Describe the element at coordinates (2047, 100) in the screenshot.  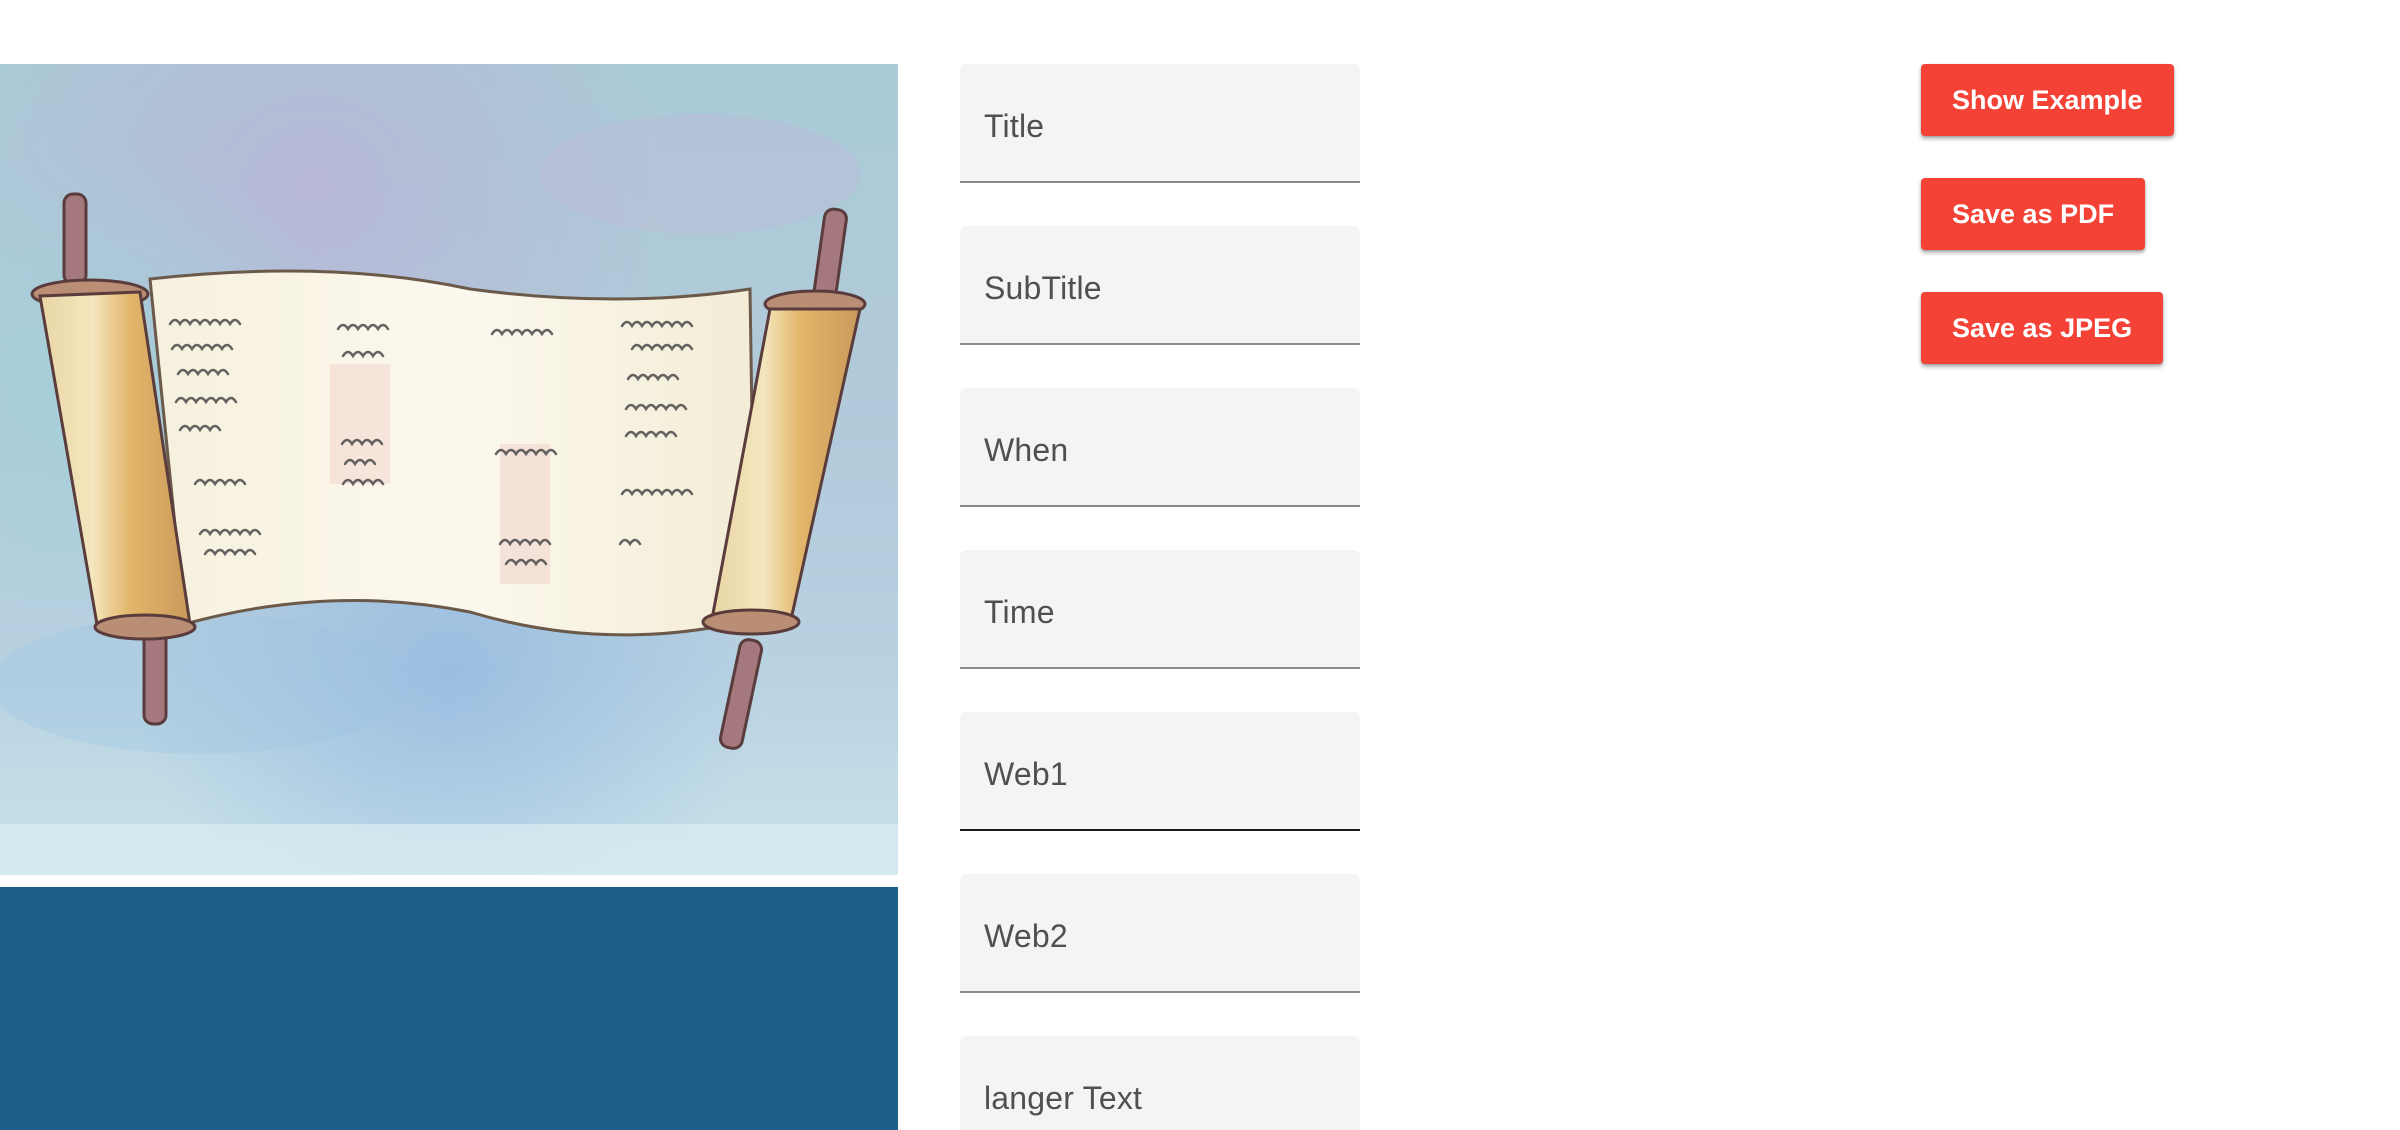
I see `show-example-button: Show Example` at that location.